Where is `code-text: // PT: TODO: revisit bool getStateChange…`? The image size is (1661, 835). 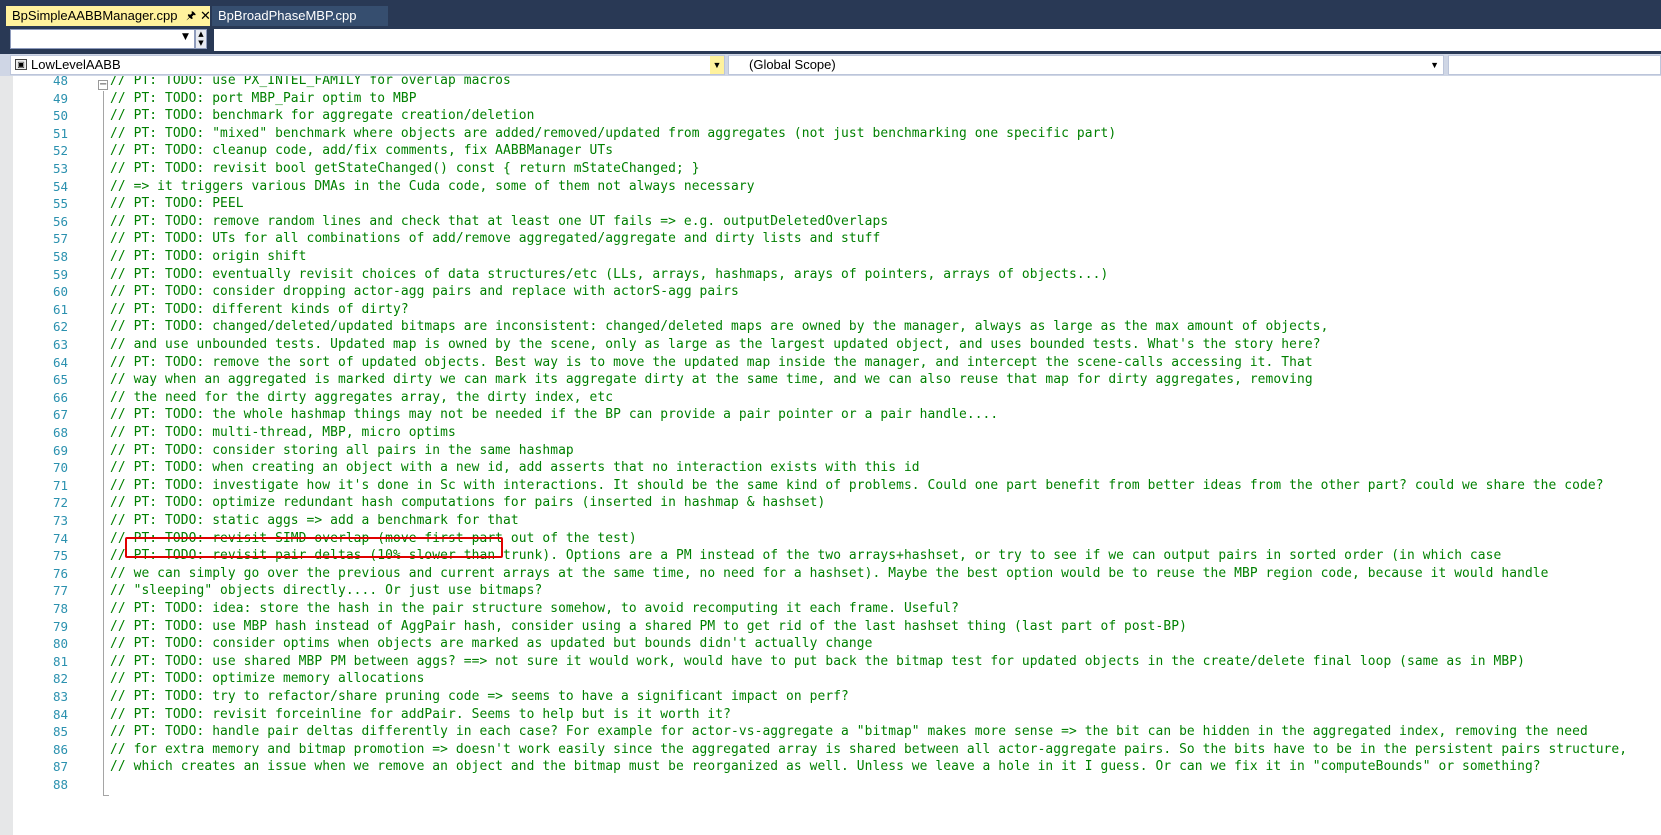 code-text: // PT: TODO: revisit bool getStateChange… is located at coordinates (405, 169).